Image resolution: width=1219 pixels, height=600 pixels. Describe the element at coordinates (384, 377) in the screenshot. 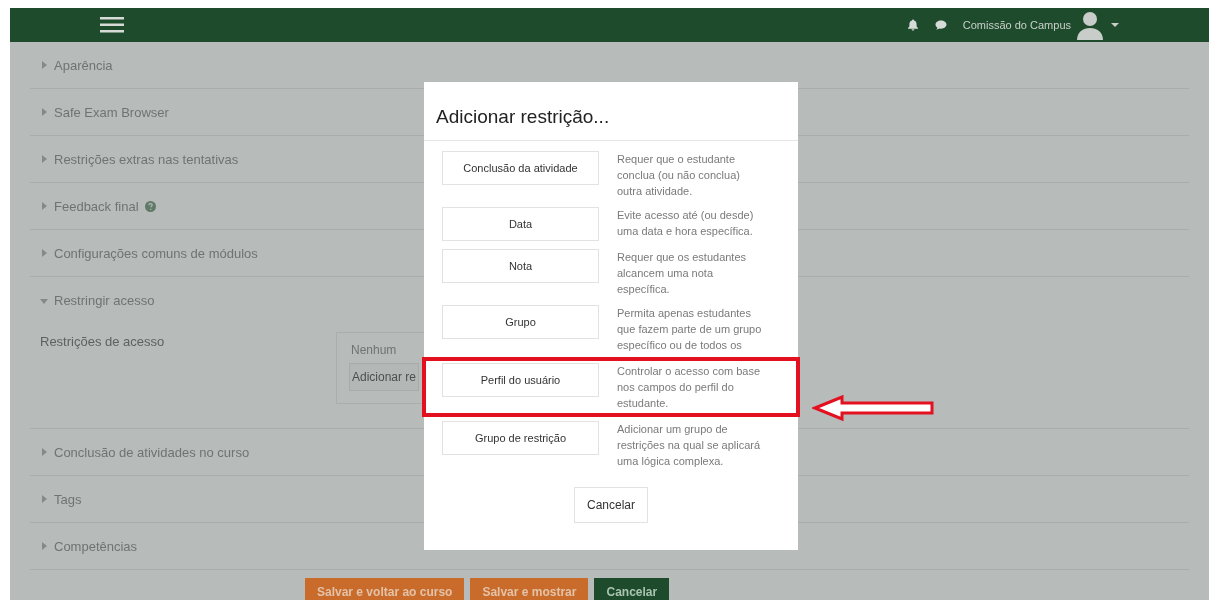

I see `add-restriction-button: Adicionar re` at that location.